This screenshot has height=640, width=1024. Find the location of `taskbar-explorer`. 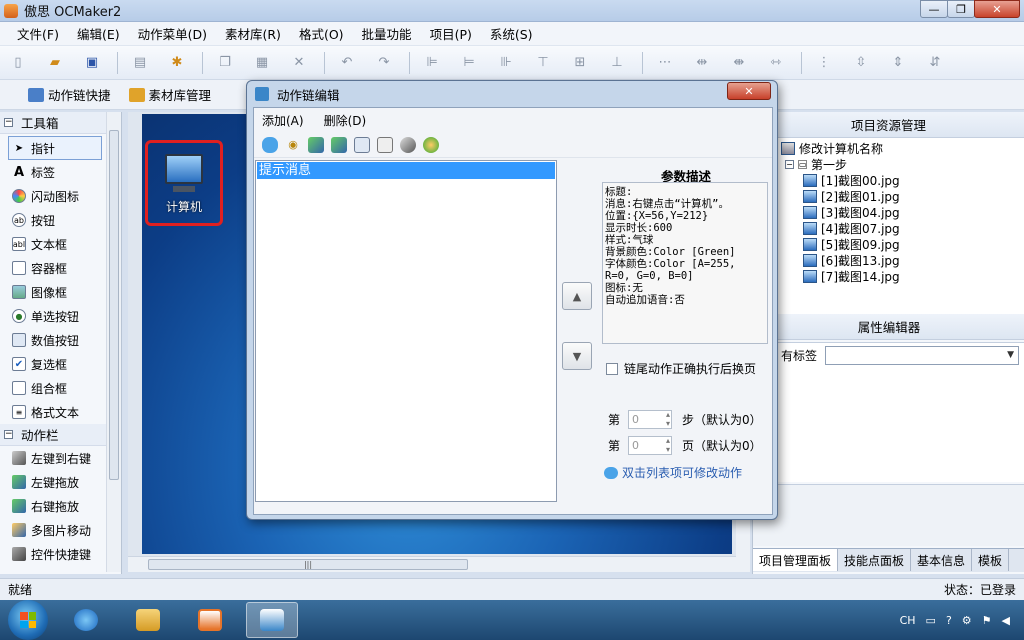

taskbar-explorer is located at coordinates (148, 620).